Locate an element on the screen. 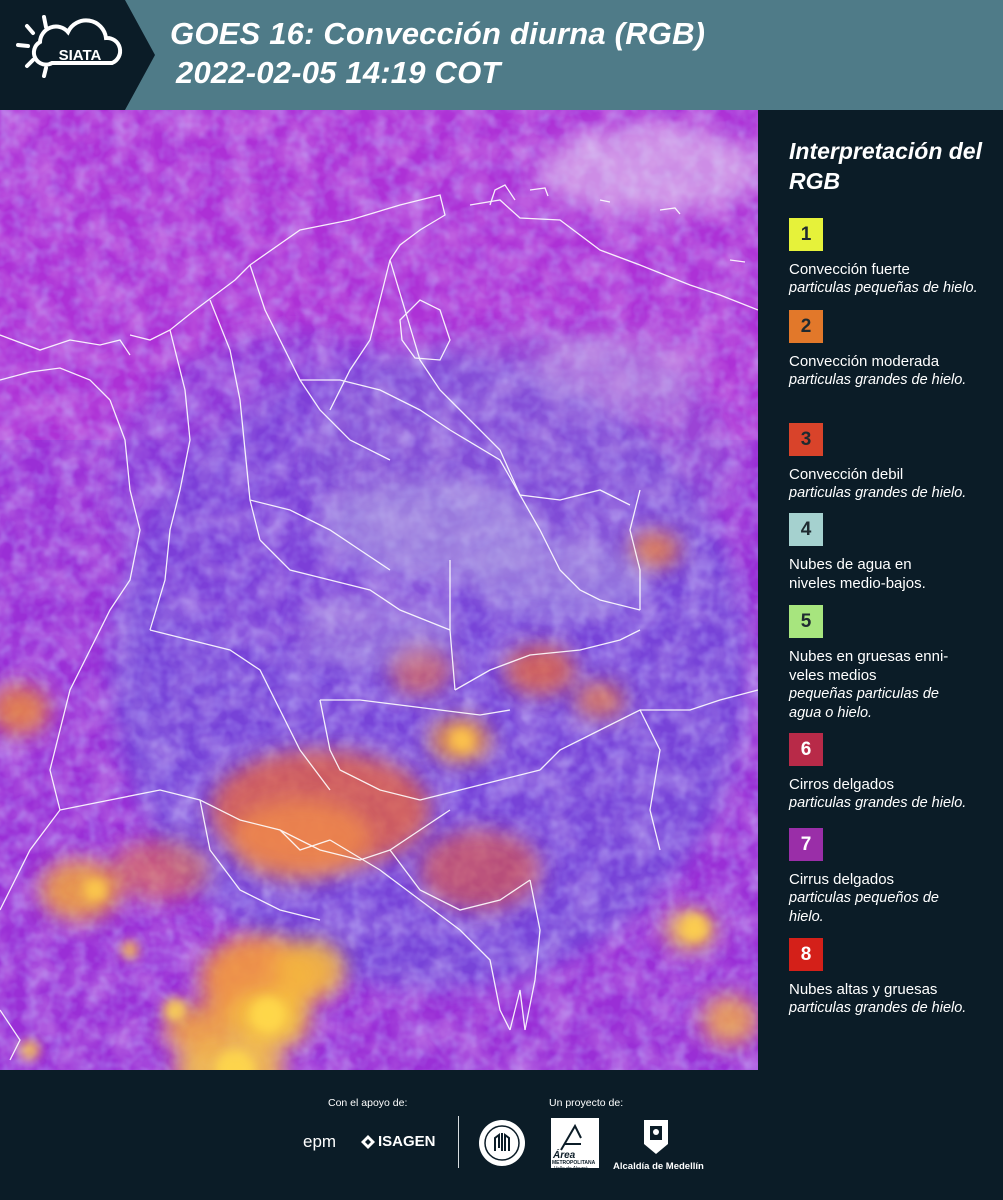 Image resolution: width=1003 pixels, height=1200 pixels. page-timestamp: 2022-02-05 14:19 COT is located at coordinates (338, 72).